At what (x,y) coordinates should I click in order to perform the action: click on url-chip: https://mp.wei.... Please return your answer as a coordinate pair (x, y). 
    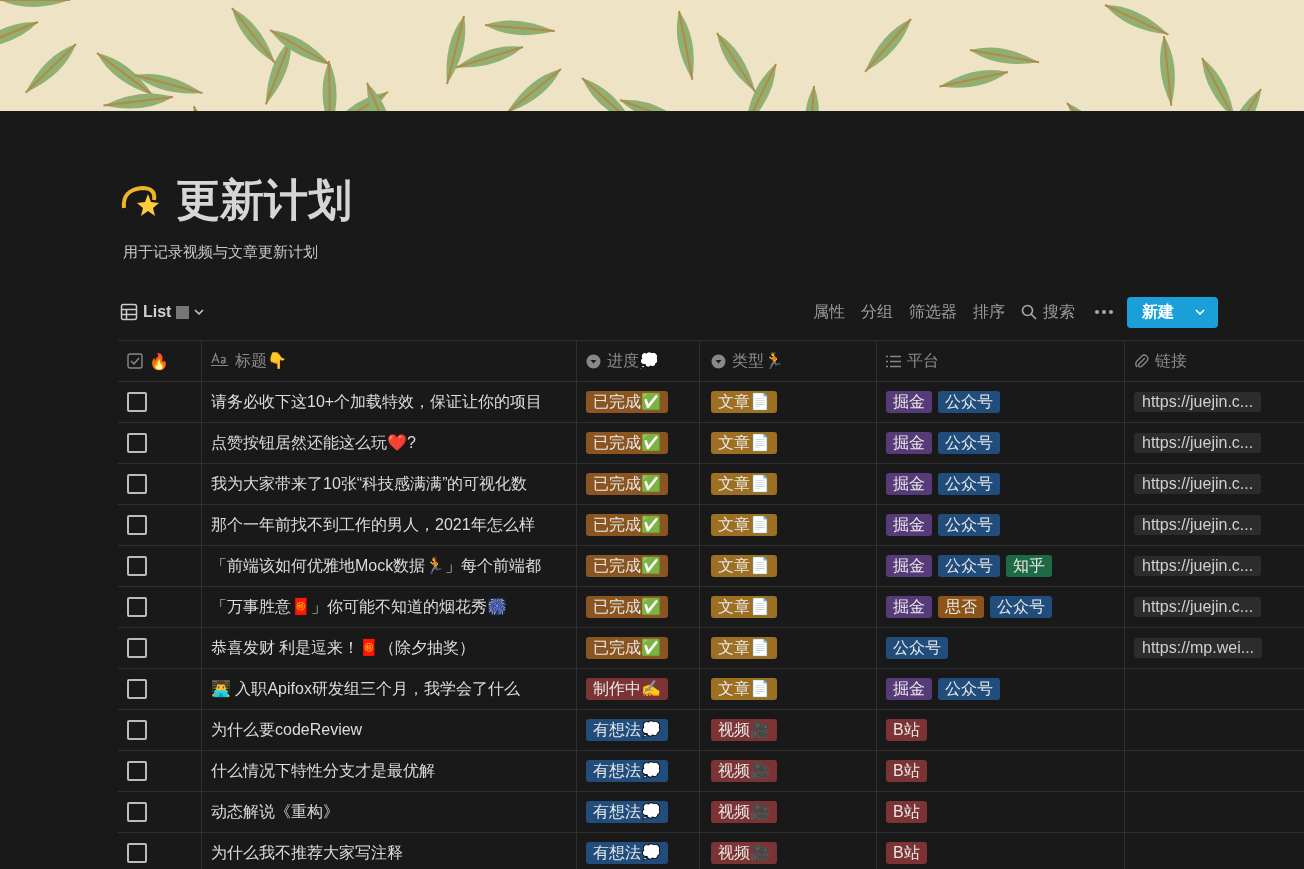
    Looking at the image, I should click on (1198, 648).